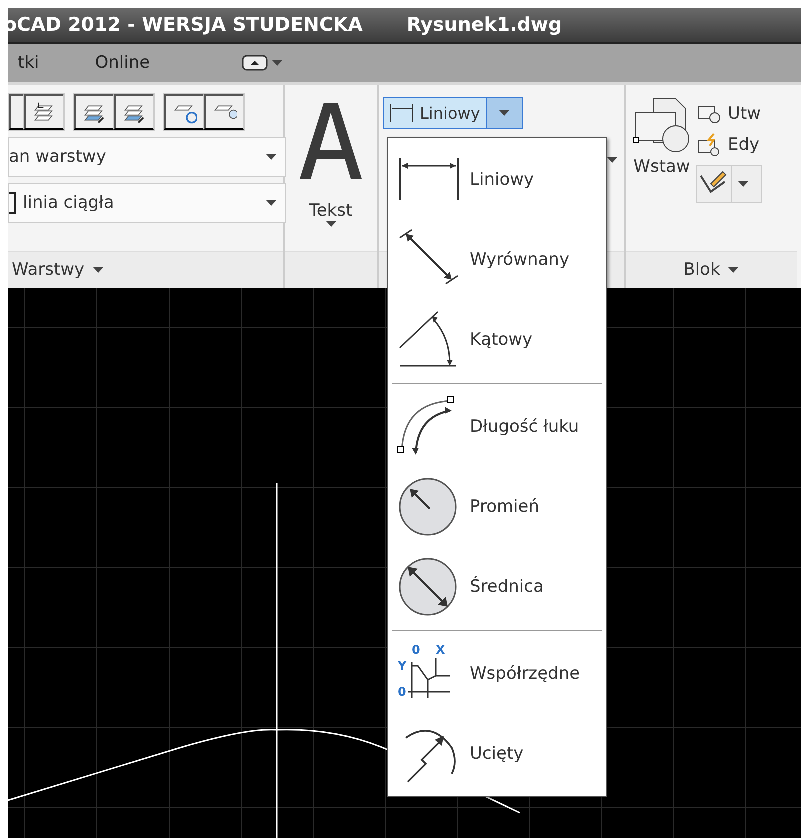 This screenshot has width=801, height=838. I want to click on linetype-dropdown: linia ciągła, so click(147, 203).